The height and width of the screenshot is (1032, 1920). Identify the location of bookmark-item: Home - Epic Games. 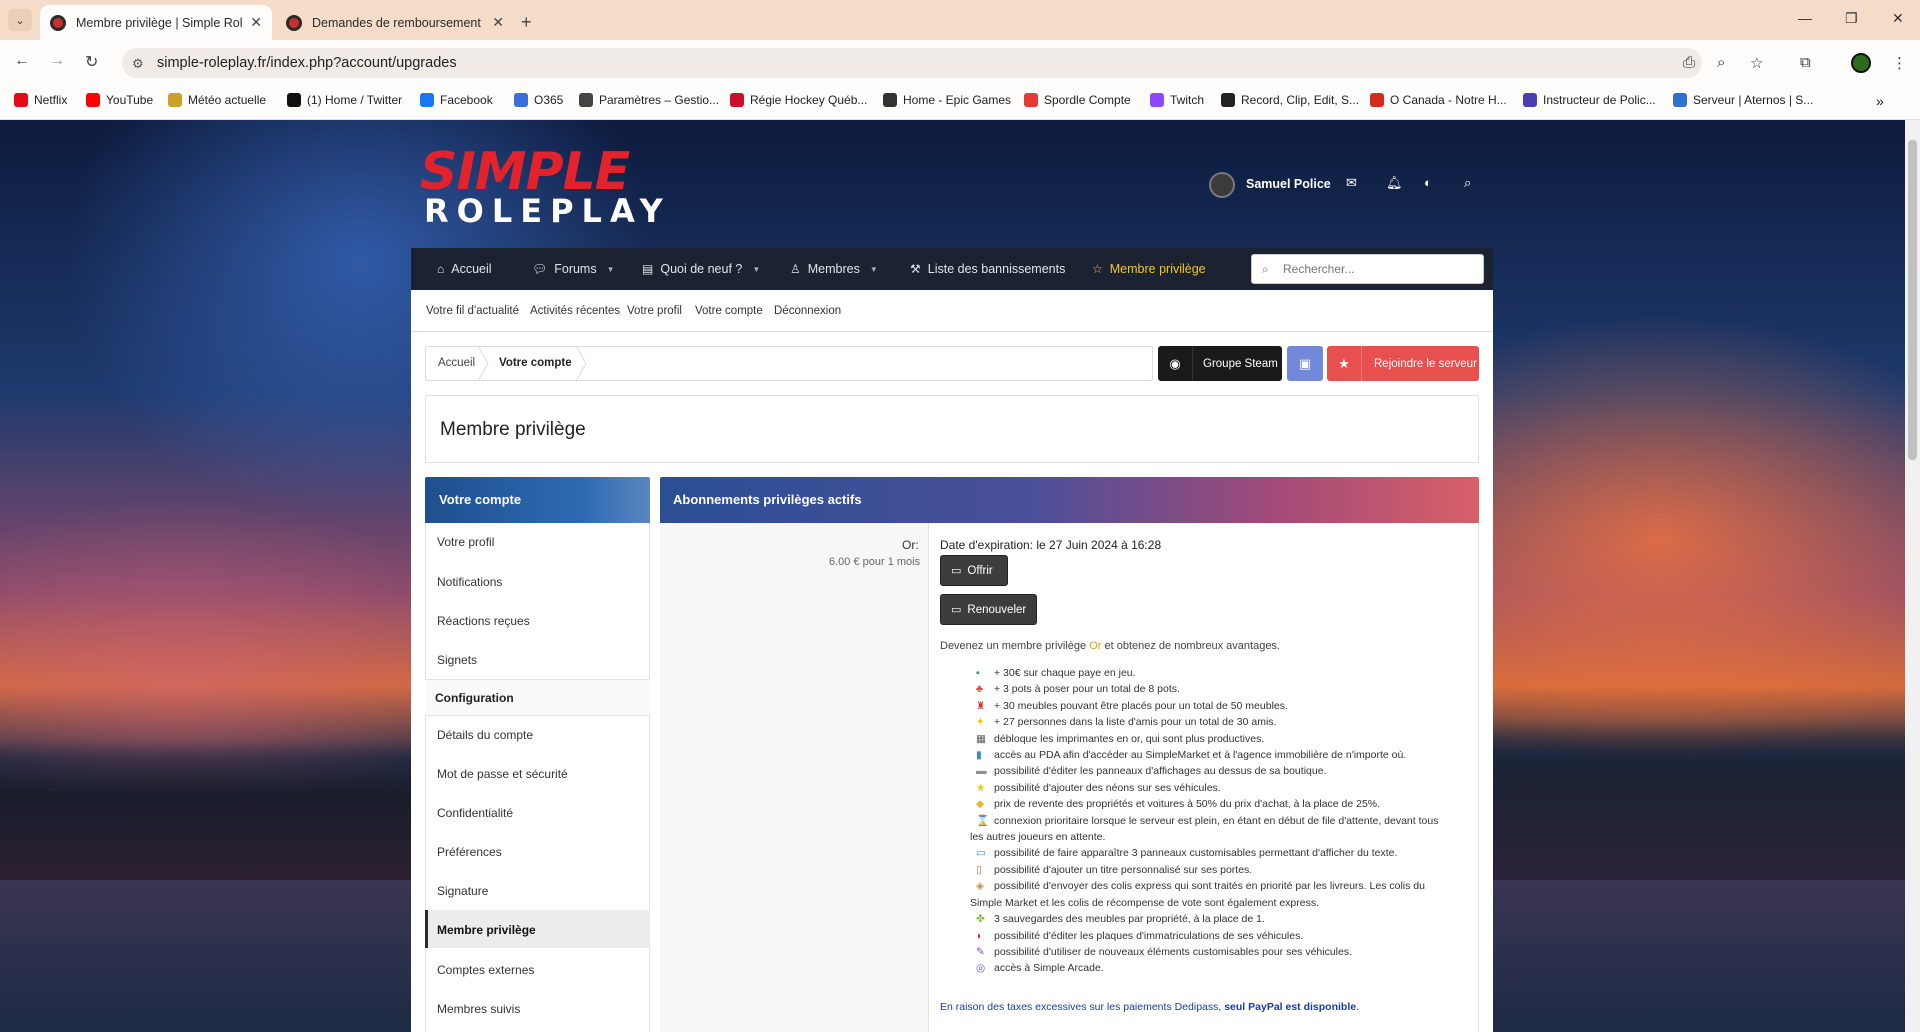
(947, 100).